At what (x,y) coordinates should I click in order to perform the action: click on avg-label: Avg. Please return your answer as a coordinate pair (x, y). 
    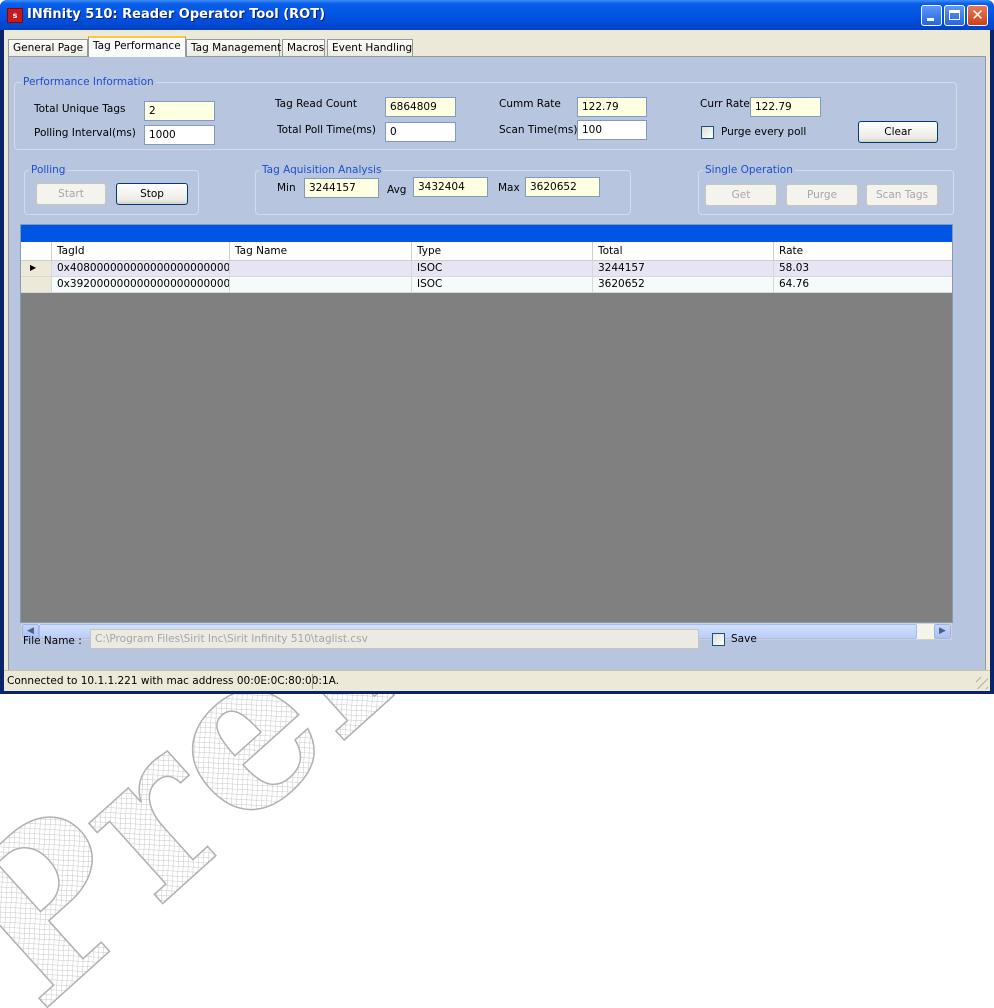
    Looking at the image, I should click on (397, 190).